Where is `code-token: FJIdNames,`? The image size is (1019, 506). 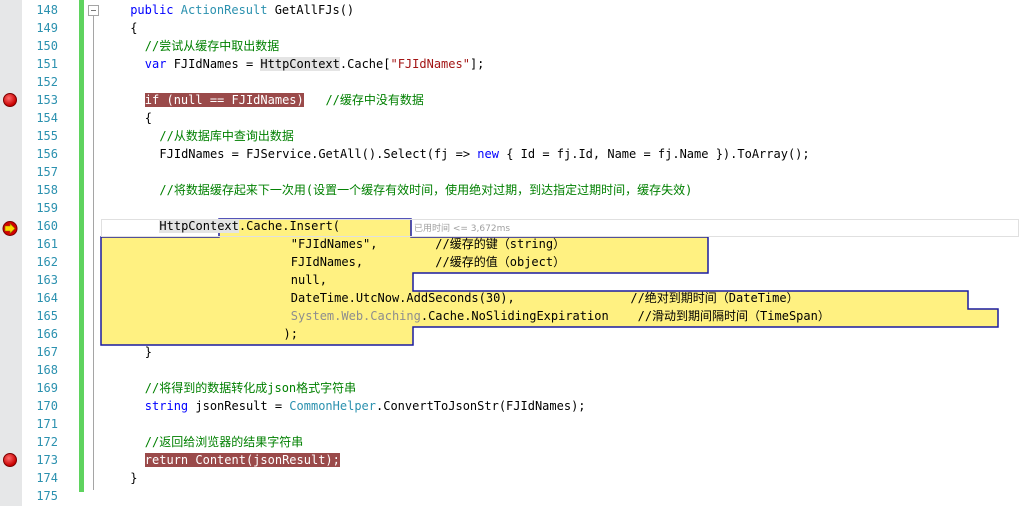
code-token: FJIdNames, is located at coordinates (327, 262).